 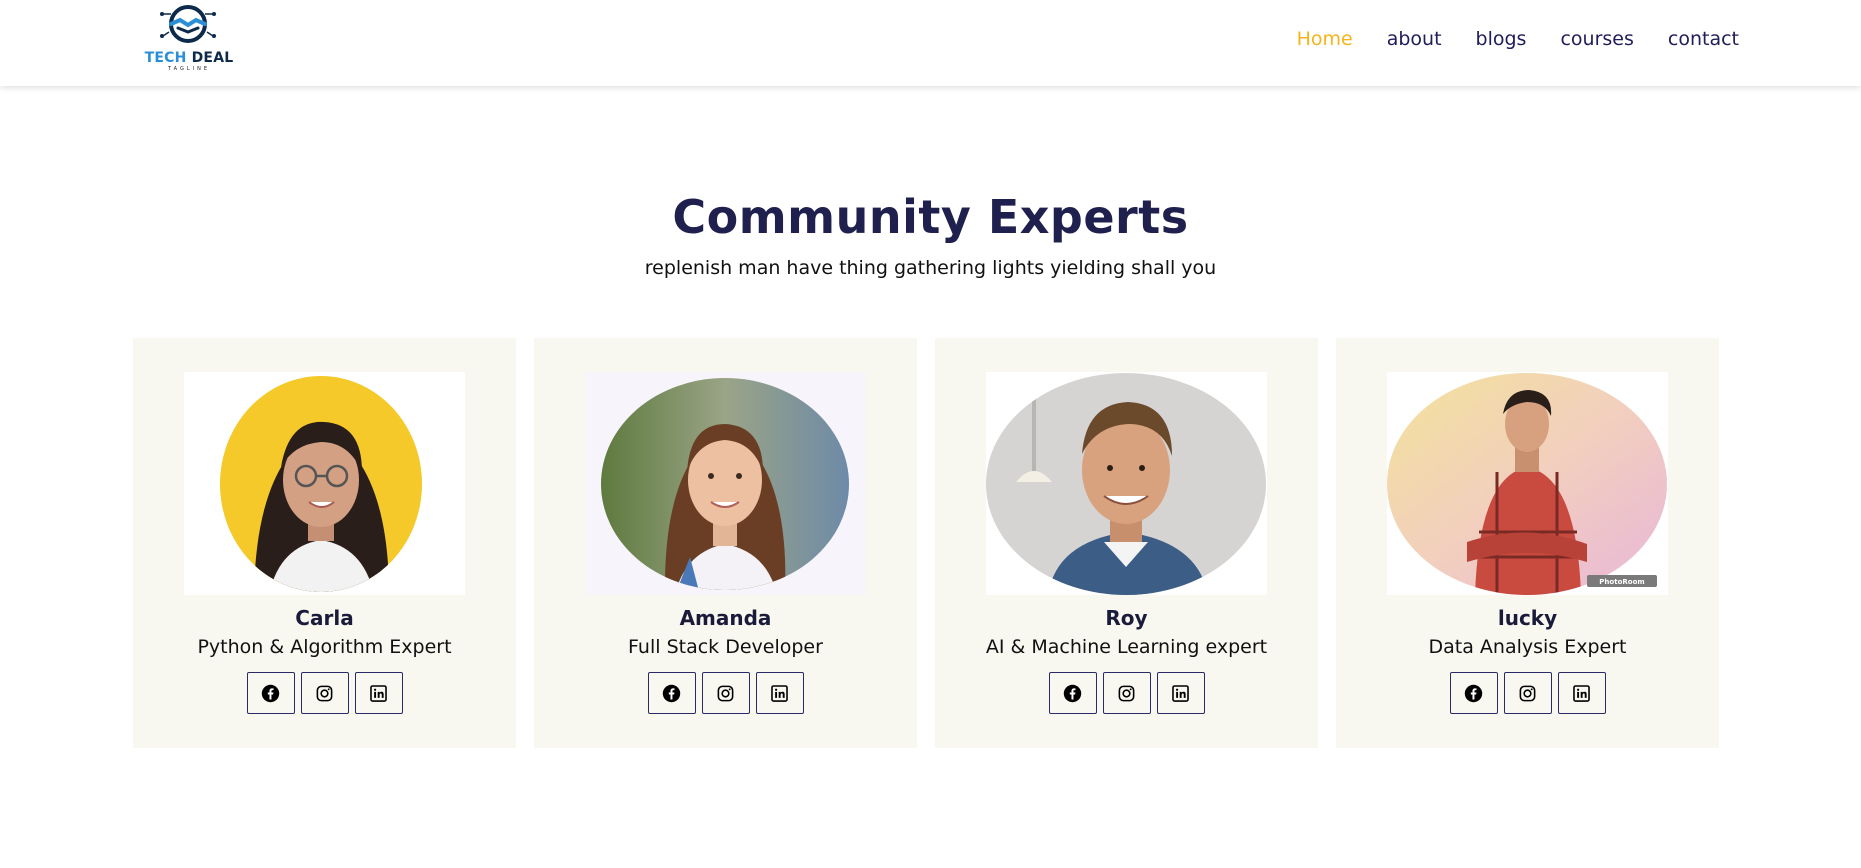 What do you see at coordinates (930, 217) in the screenshot?
I see `section-title: Community Experts` at bounding box center [930, 217].